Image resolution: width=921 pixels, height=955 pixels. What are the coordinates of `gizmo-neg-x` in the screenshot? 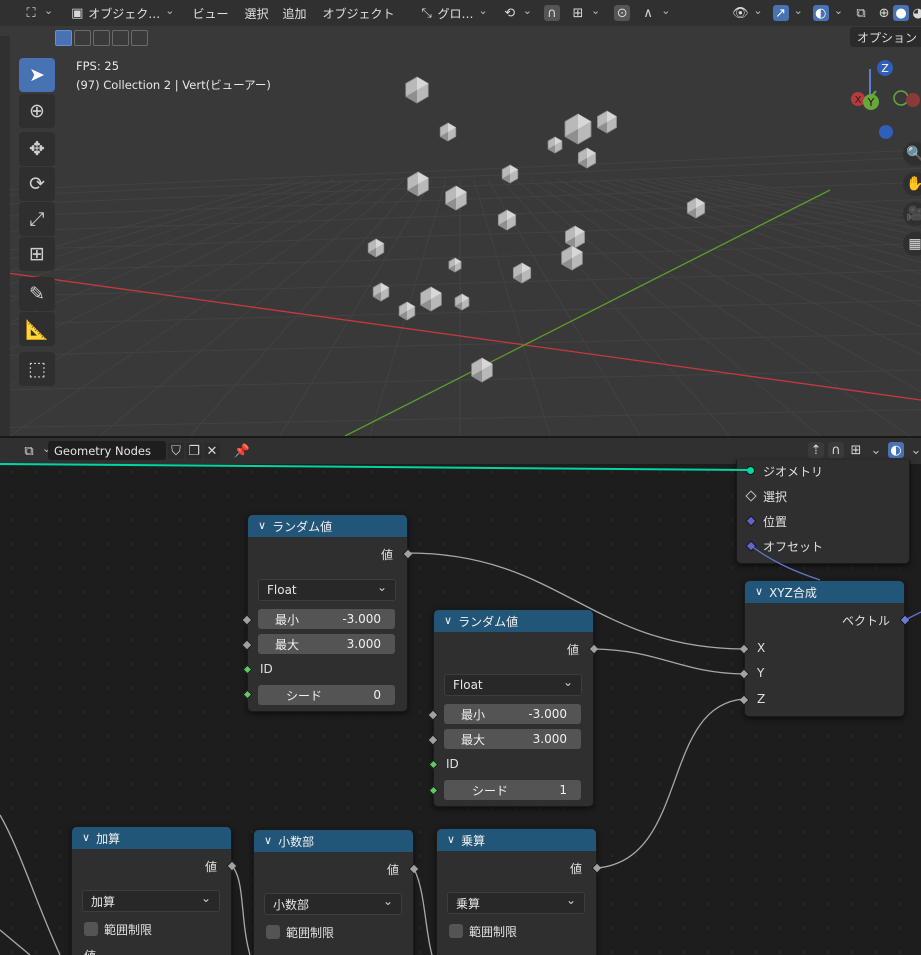 It's located at (913, 100).